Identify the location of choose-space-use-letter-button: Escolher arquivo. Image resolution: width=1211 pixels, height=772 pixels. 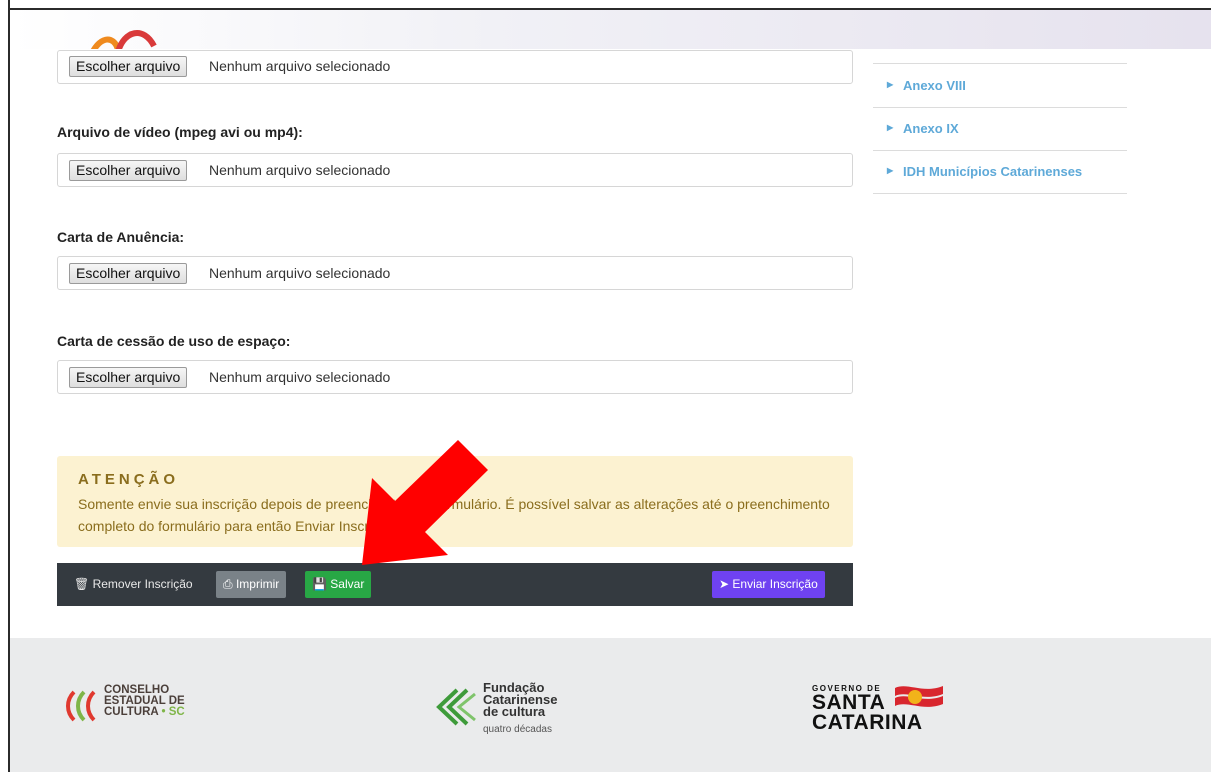
(128, 377).